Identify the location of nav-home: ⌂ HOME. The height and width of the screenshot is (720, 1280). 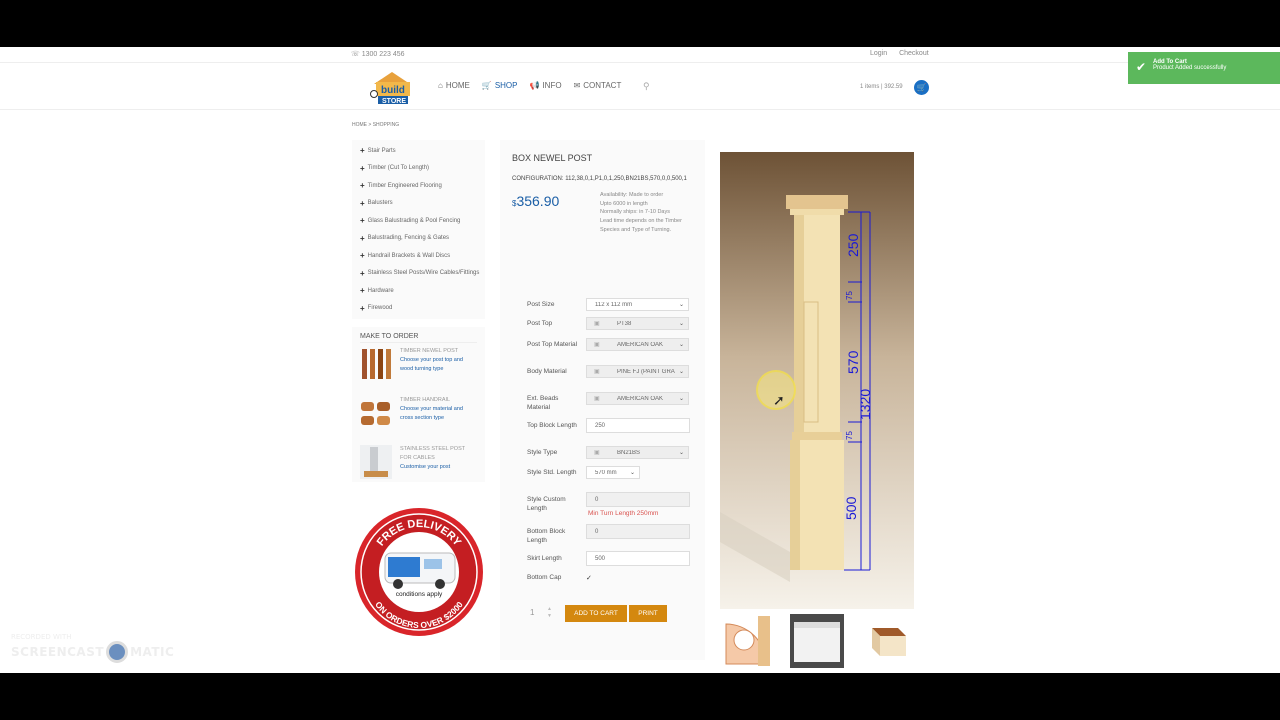
(454, 85).